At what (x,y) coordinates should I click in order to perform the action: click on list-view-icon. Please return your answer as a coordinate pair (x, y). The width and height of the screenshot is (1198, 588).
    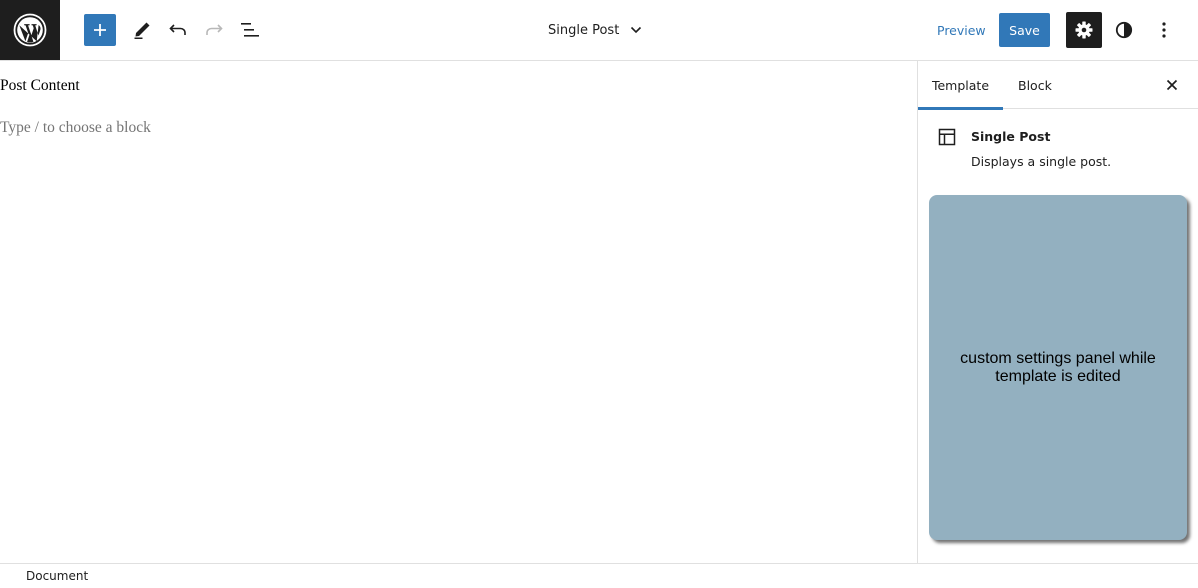
    Looking at the image, I should click on (250, 30).